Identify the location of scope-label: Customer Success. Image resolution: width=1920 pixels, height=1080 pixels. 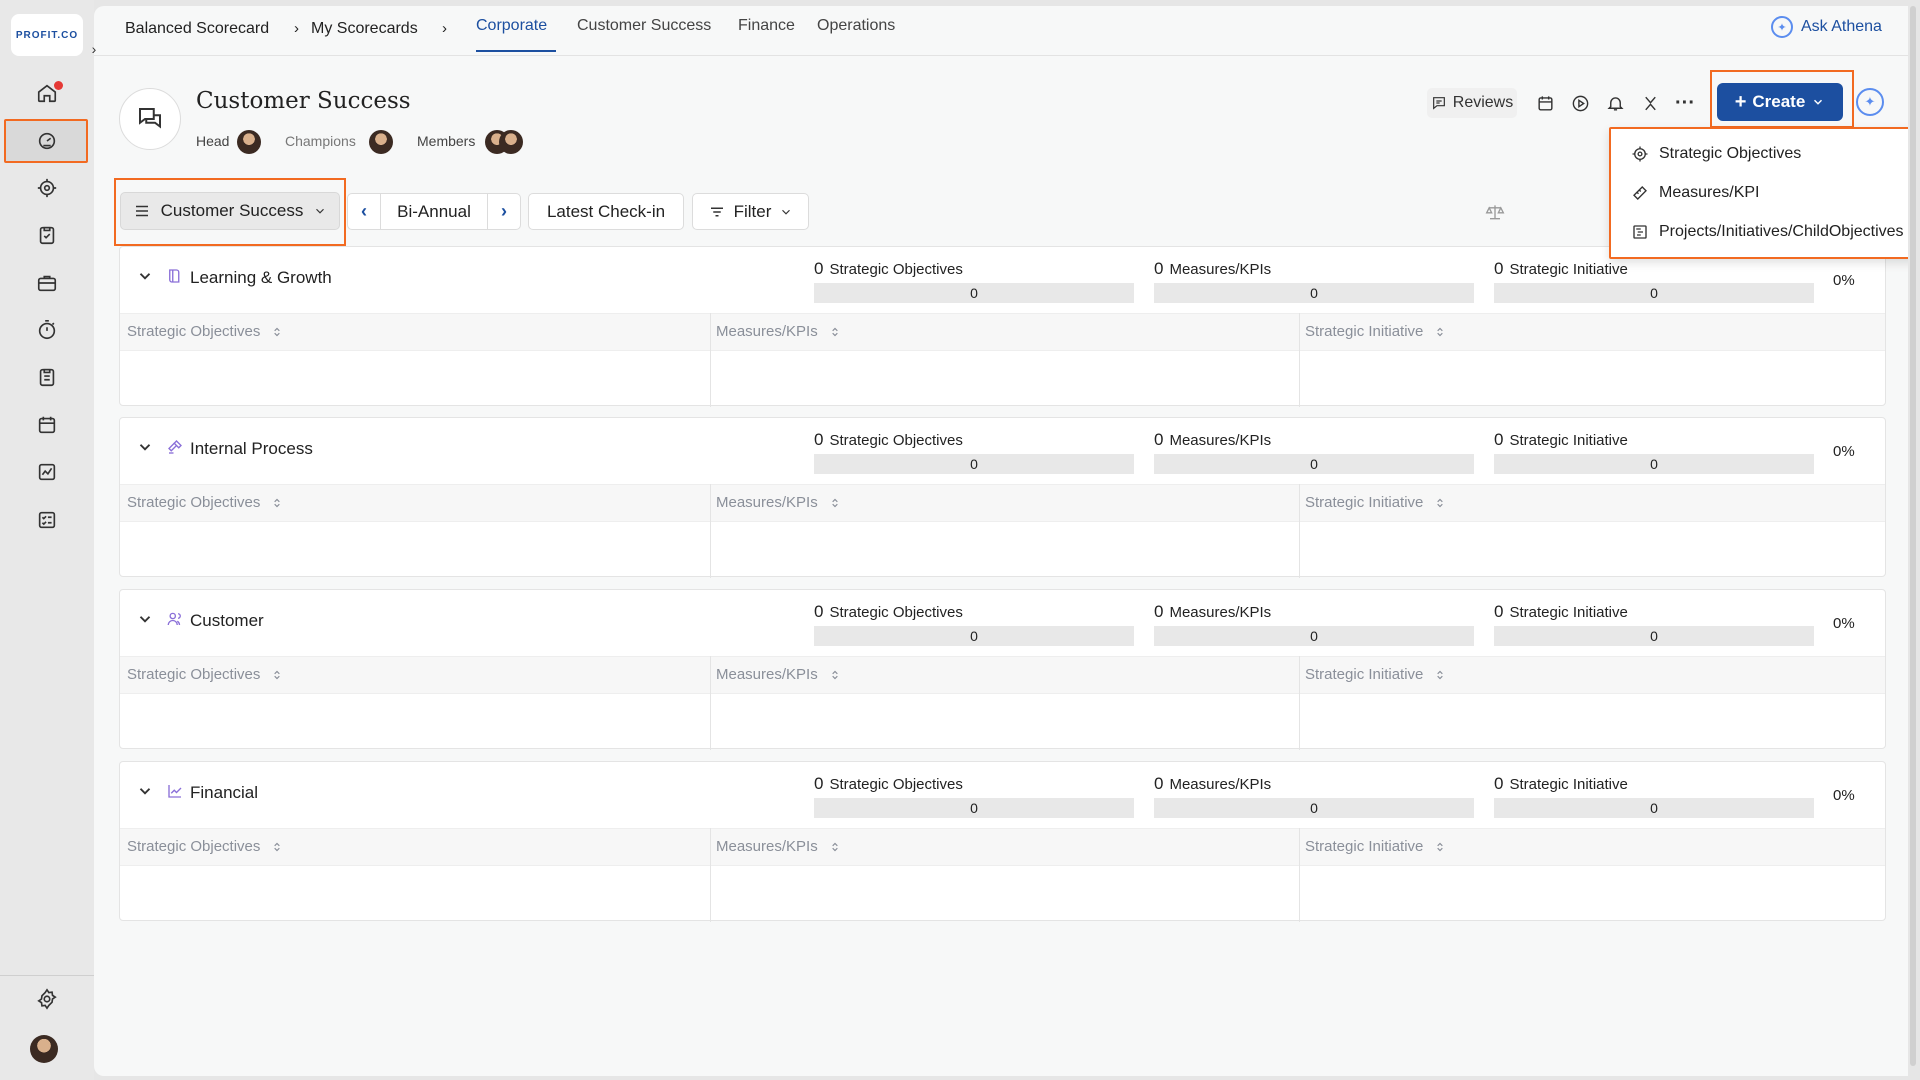
(232, 210).